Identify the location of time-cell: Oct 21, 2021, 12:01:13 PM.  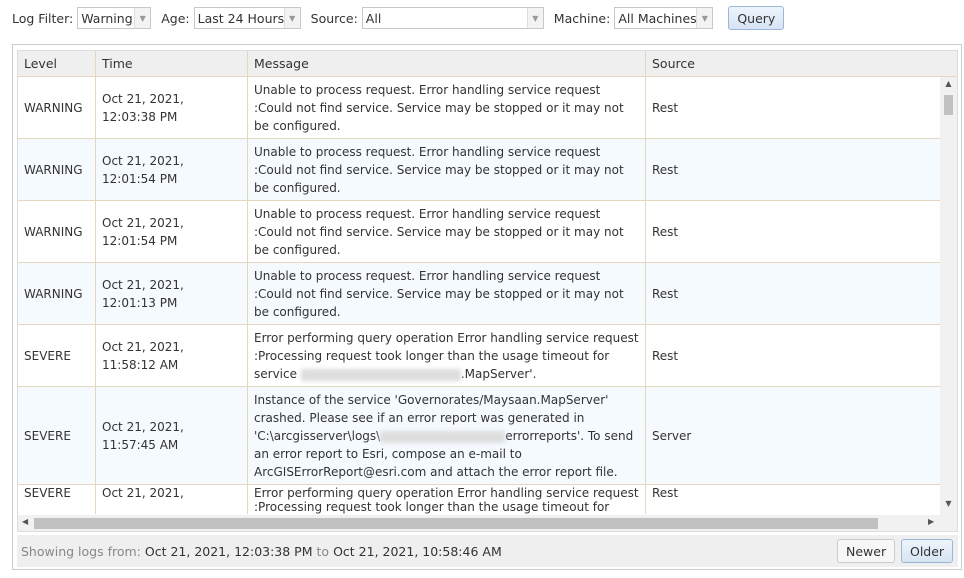
(172, 293).